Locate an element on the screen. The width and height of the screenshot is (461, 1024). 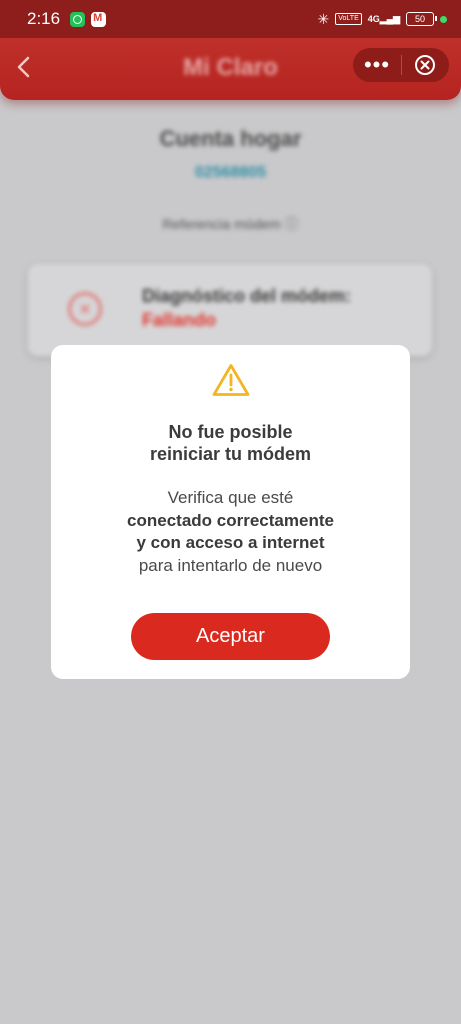
status-bar: 2:16 ✳ VoLTE 4G▂▄▆ 50 is located at coordinates (230, 19).